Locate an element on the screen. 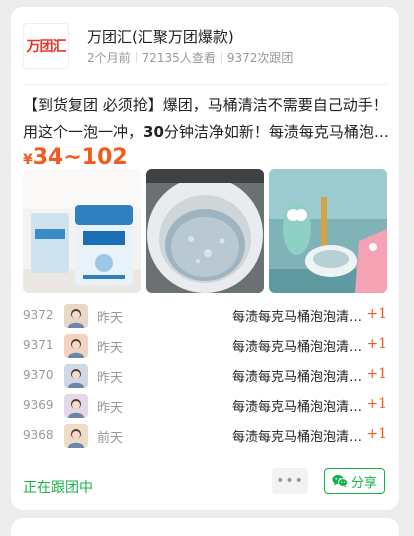 The width and height of the screenshot is (414, 536). wechat-icon is located at coordinates (340, 481).